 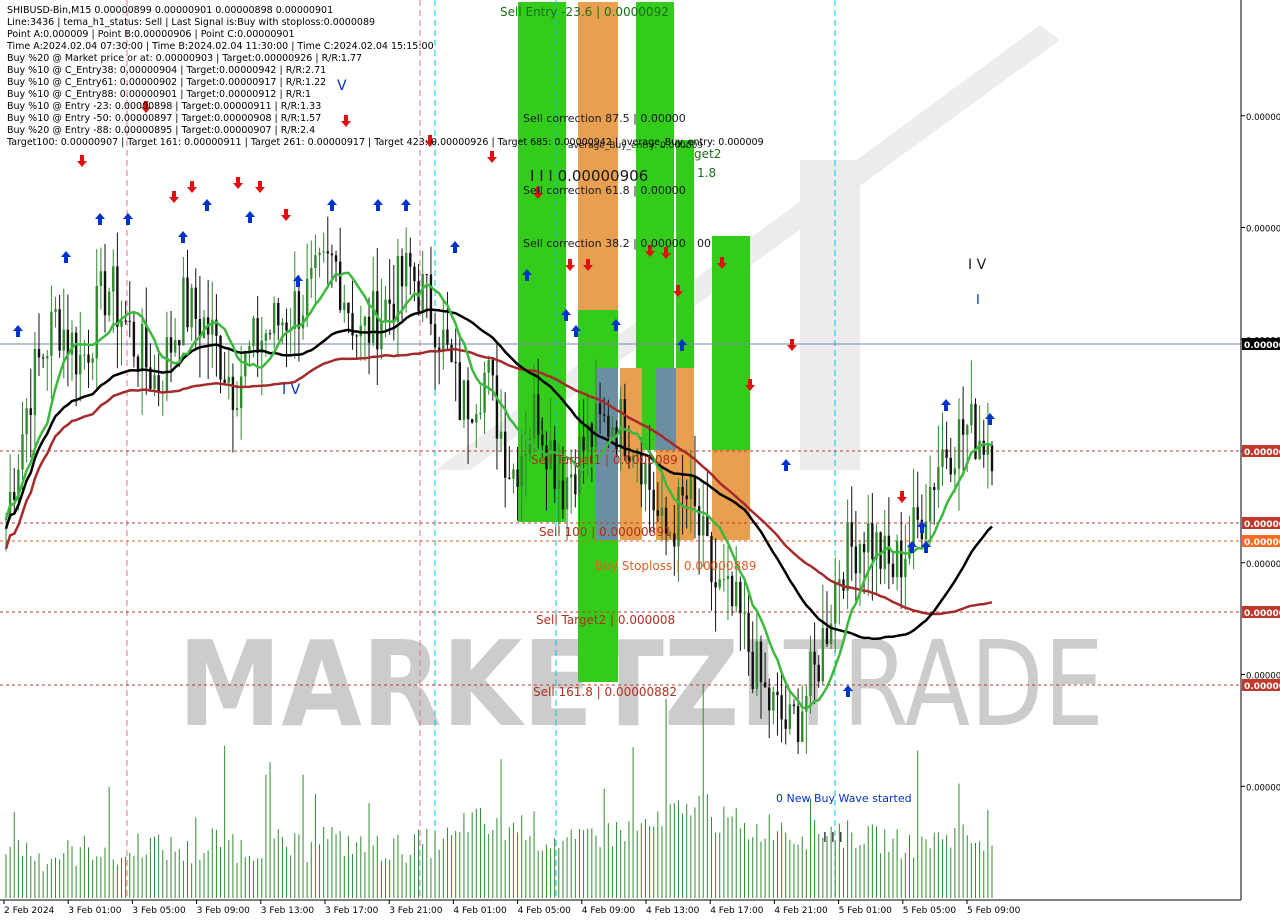 I want to click on time-tick-label: 4 Feb 17:00, so click(x=737, y=911).